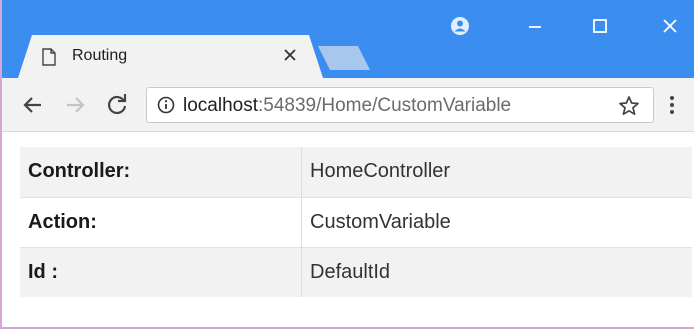 The width and height of the screenshot is (694, 329). I want to click on forward-arrow-icon, so click(75, 105).